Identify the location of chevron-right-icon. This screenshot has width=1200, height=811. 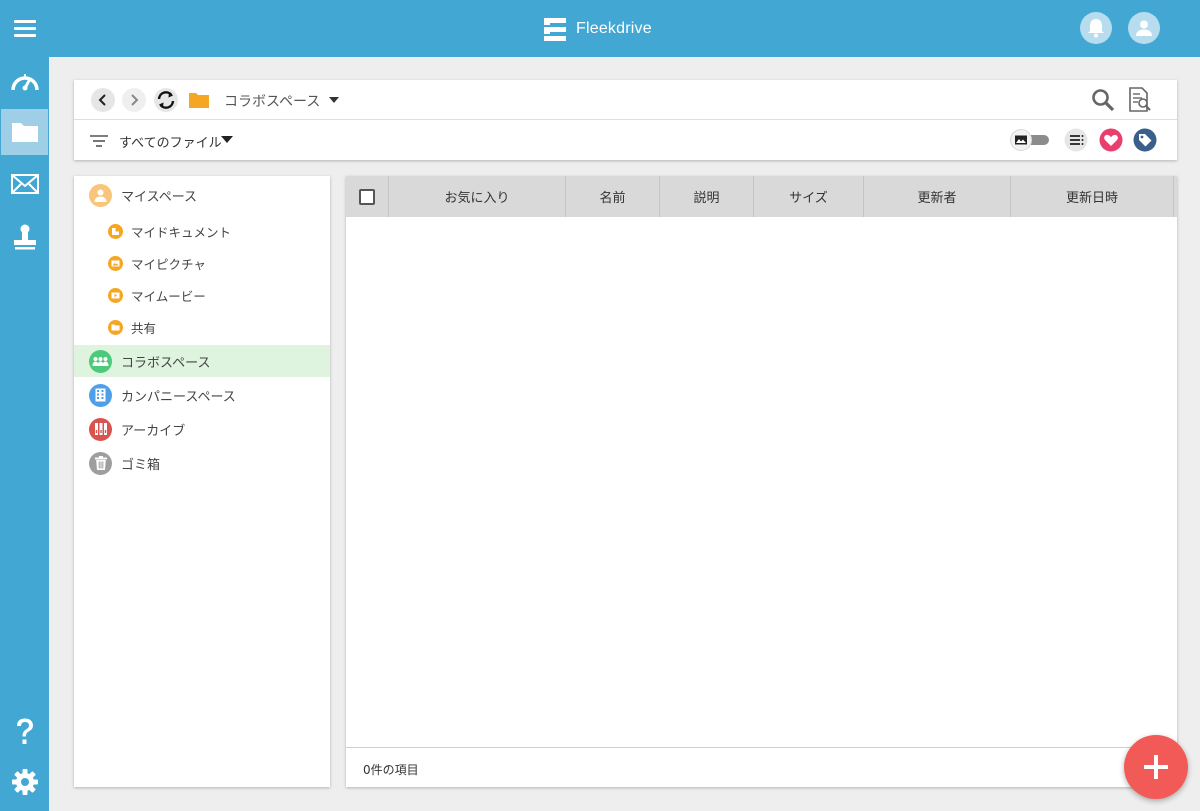
(135, 100).